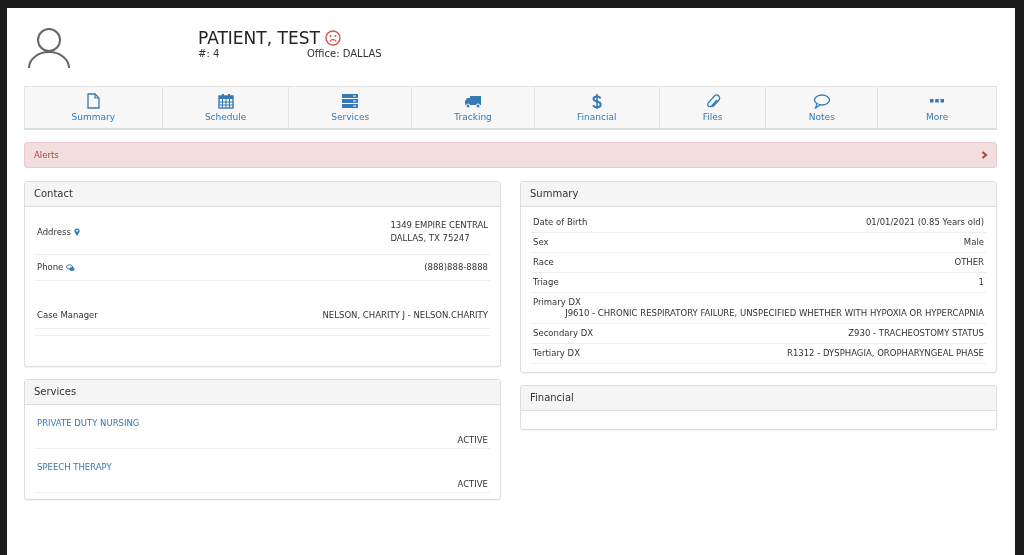  What do you see at coordinates (405, 315) in the screenshot?
I see `field-value: NELSON, CHARITY J - NELSON.CHARITY` at bounding box center [405, 315].